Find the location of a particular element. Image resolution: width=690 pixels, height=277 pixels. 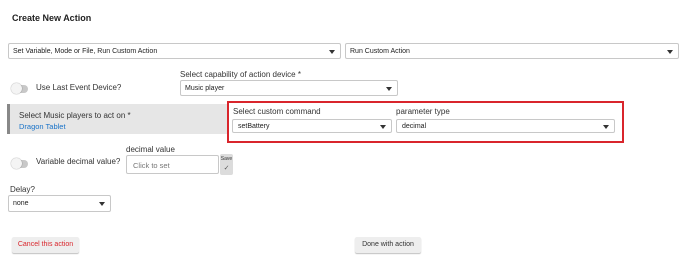

action-sub-select: Run Custom Action is located at coordinates (512, 51).